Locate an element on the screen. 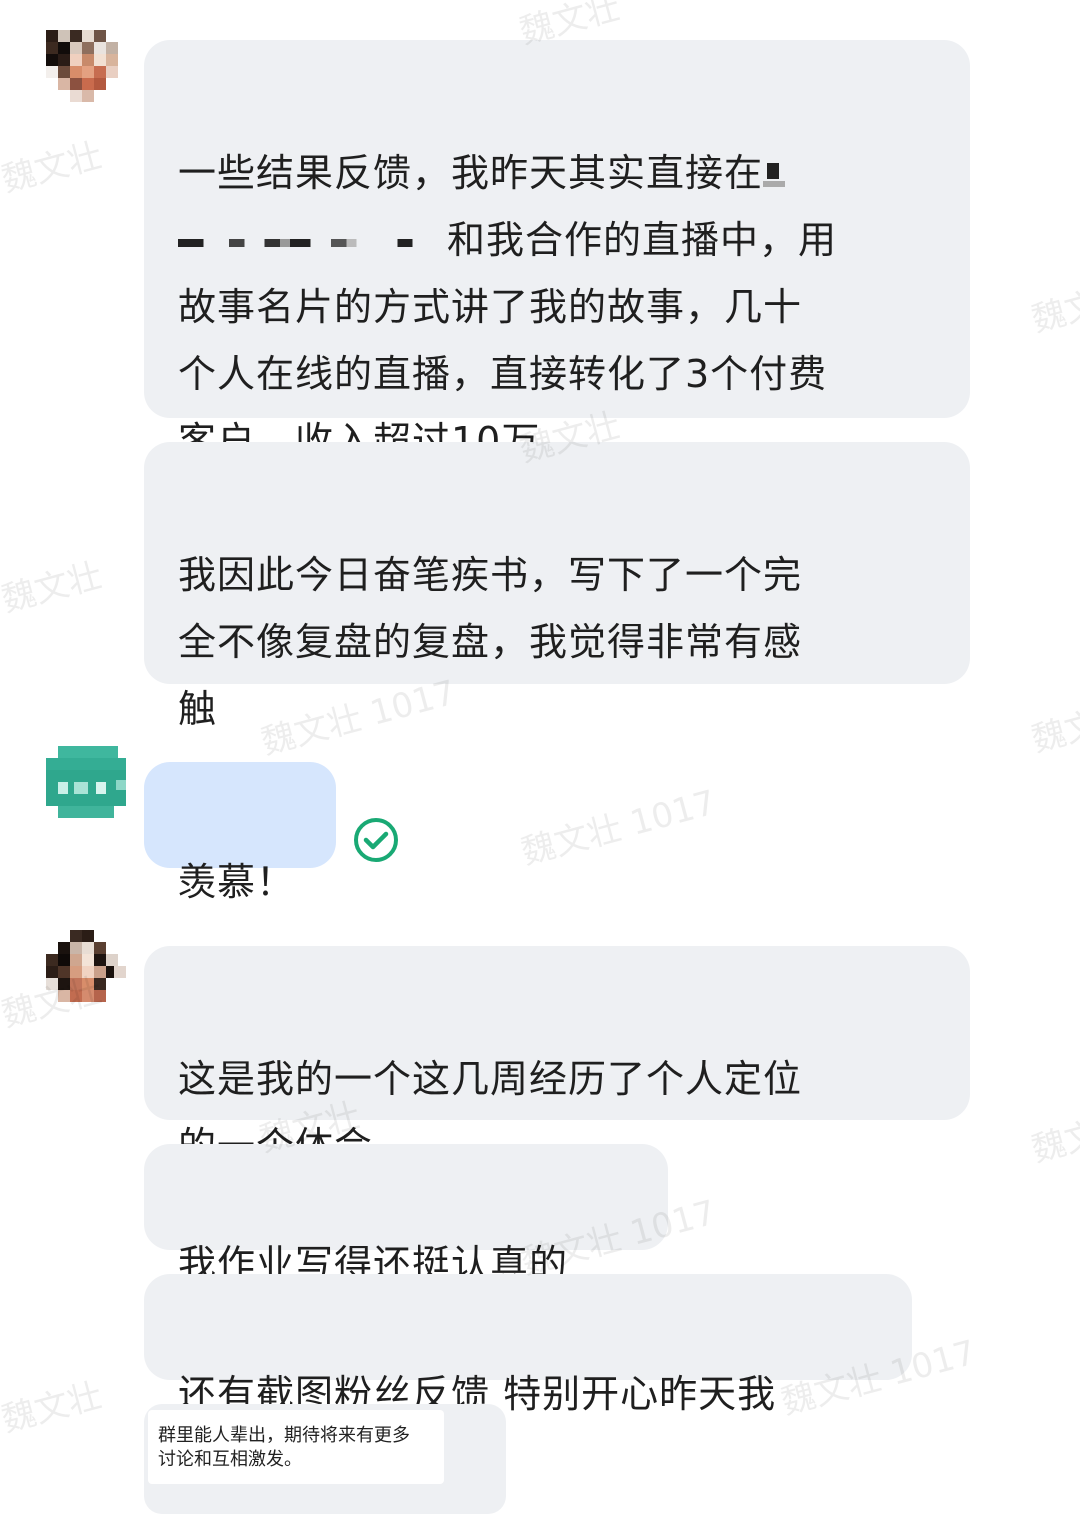 The image size is (1080, 1514). message-bubble: 羡慕！ is located at coordinates (240, 833).